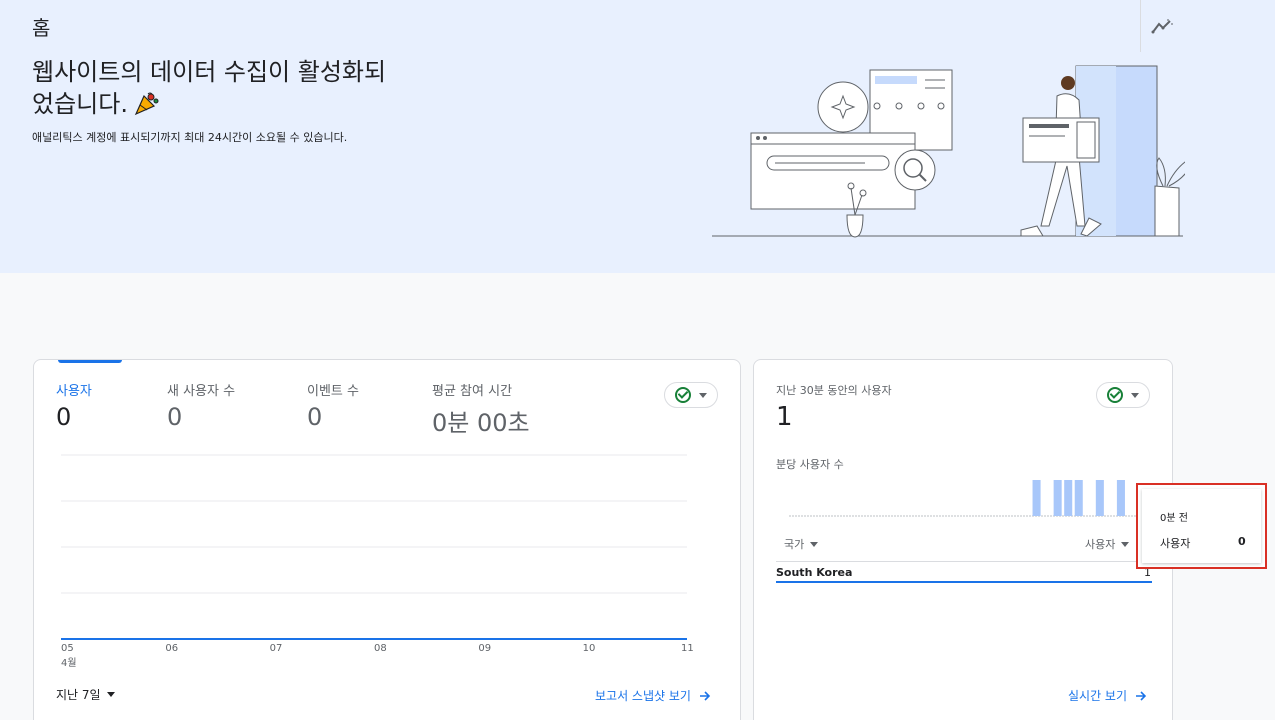  I want to click on metric-dropdown: 사용자, so click(1107, 544).